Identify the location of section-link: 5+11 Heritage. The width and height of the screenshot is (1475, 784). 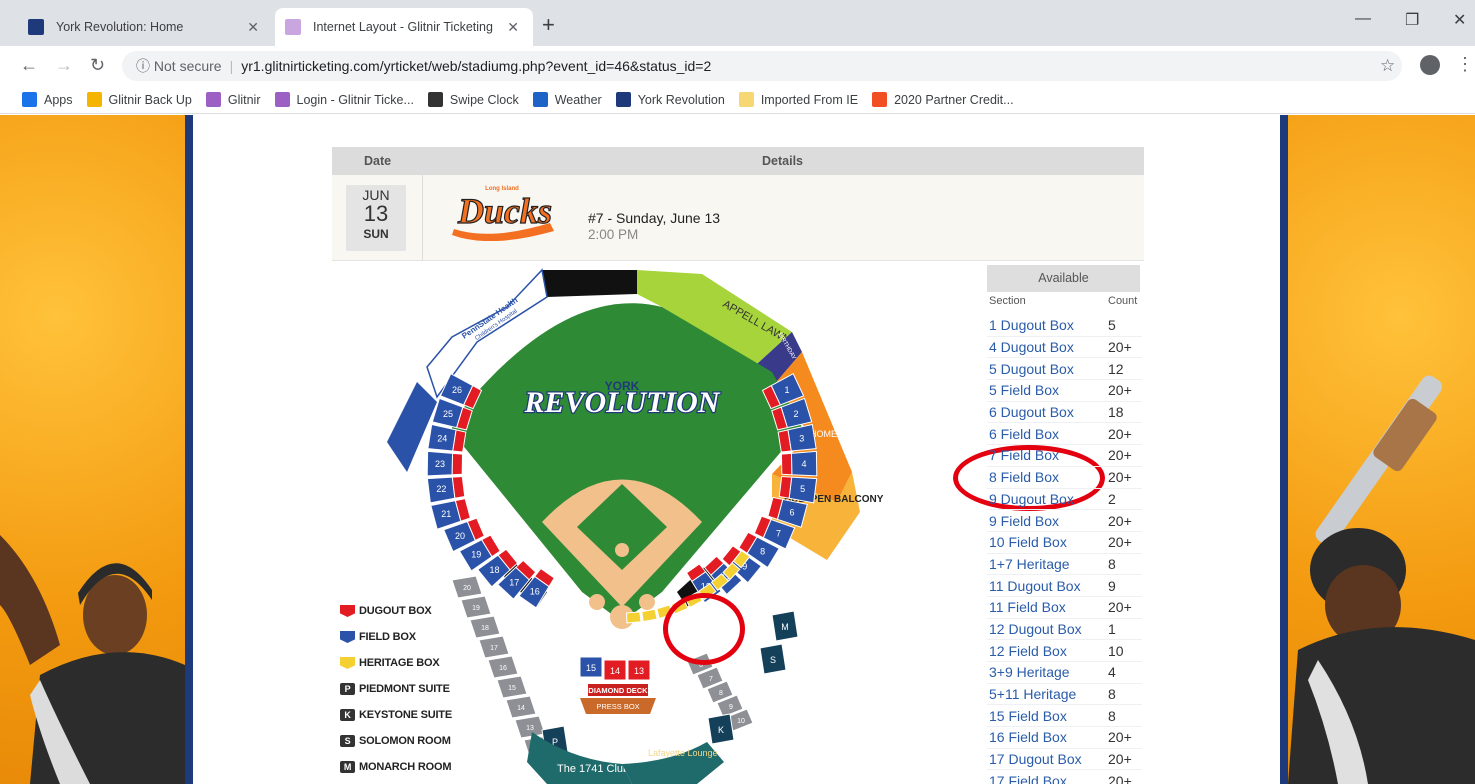
(1047, 694).